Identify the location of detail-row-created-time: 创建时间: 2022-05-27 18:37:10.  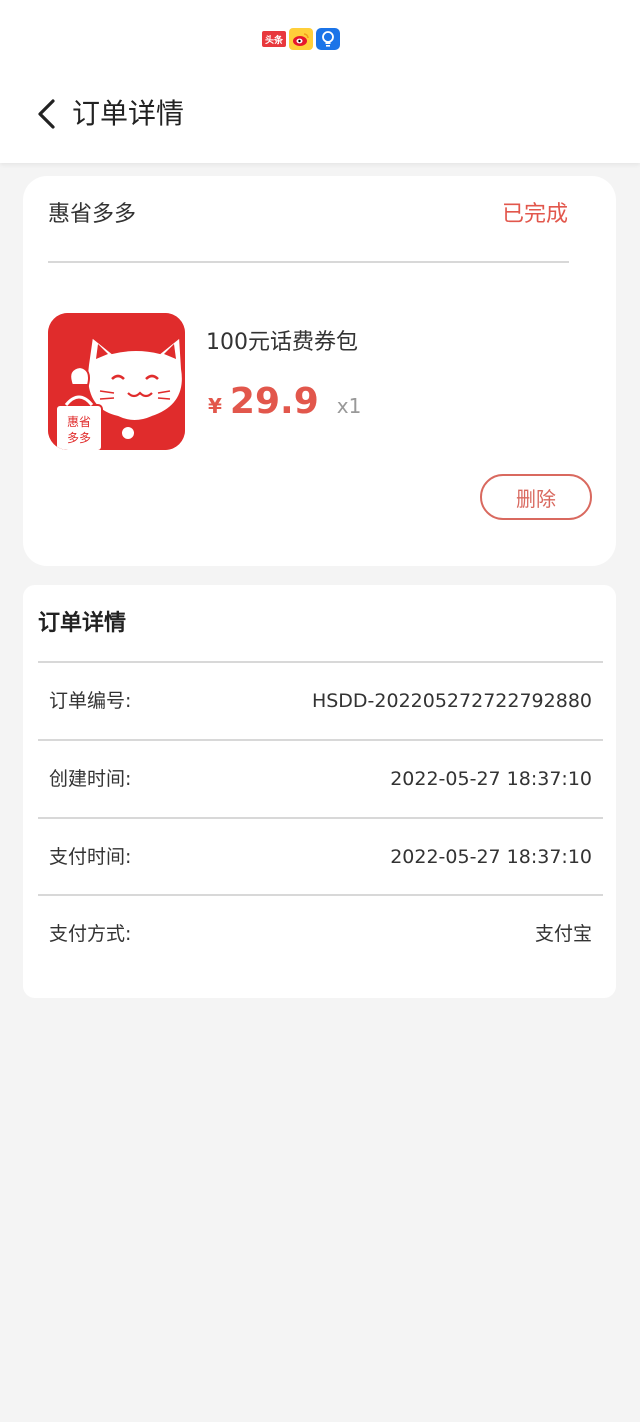
(320, 778).